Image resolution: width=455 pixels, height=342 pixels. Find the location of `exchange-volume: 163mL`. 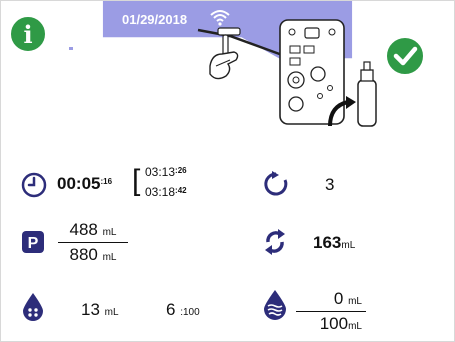

exchange-volume: 163mL is located at coordinates (334, 242).